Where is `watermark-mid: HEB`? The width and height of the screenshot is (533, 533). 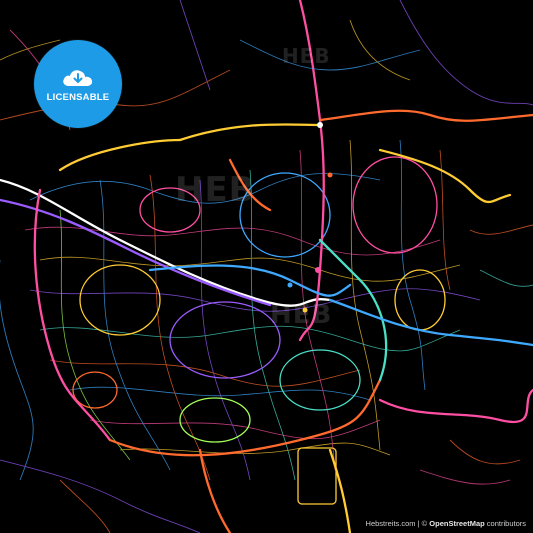
watermark-mid: HEB is located at coordinates (215, 190).